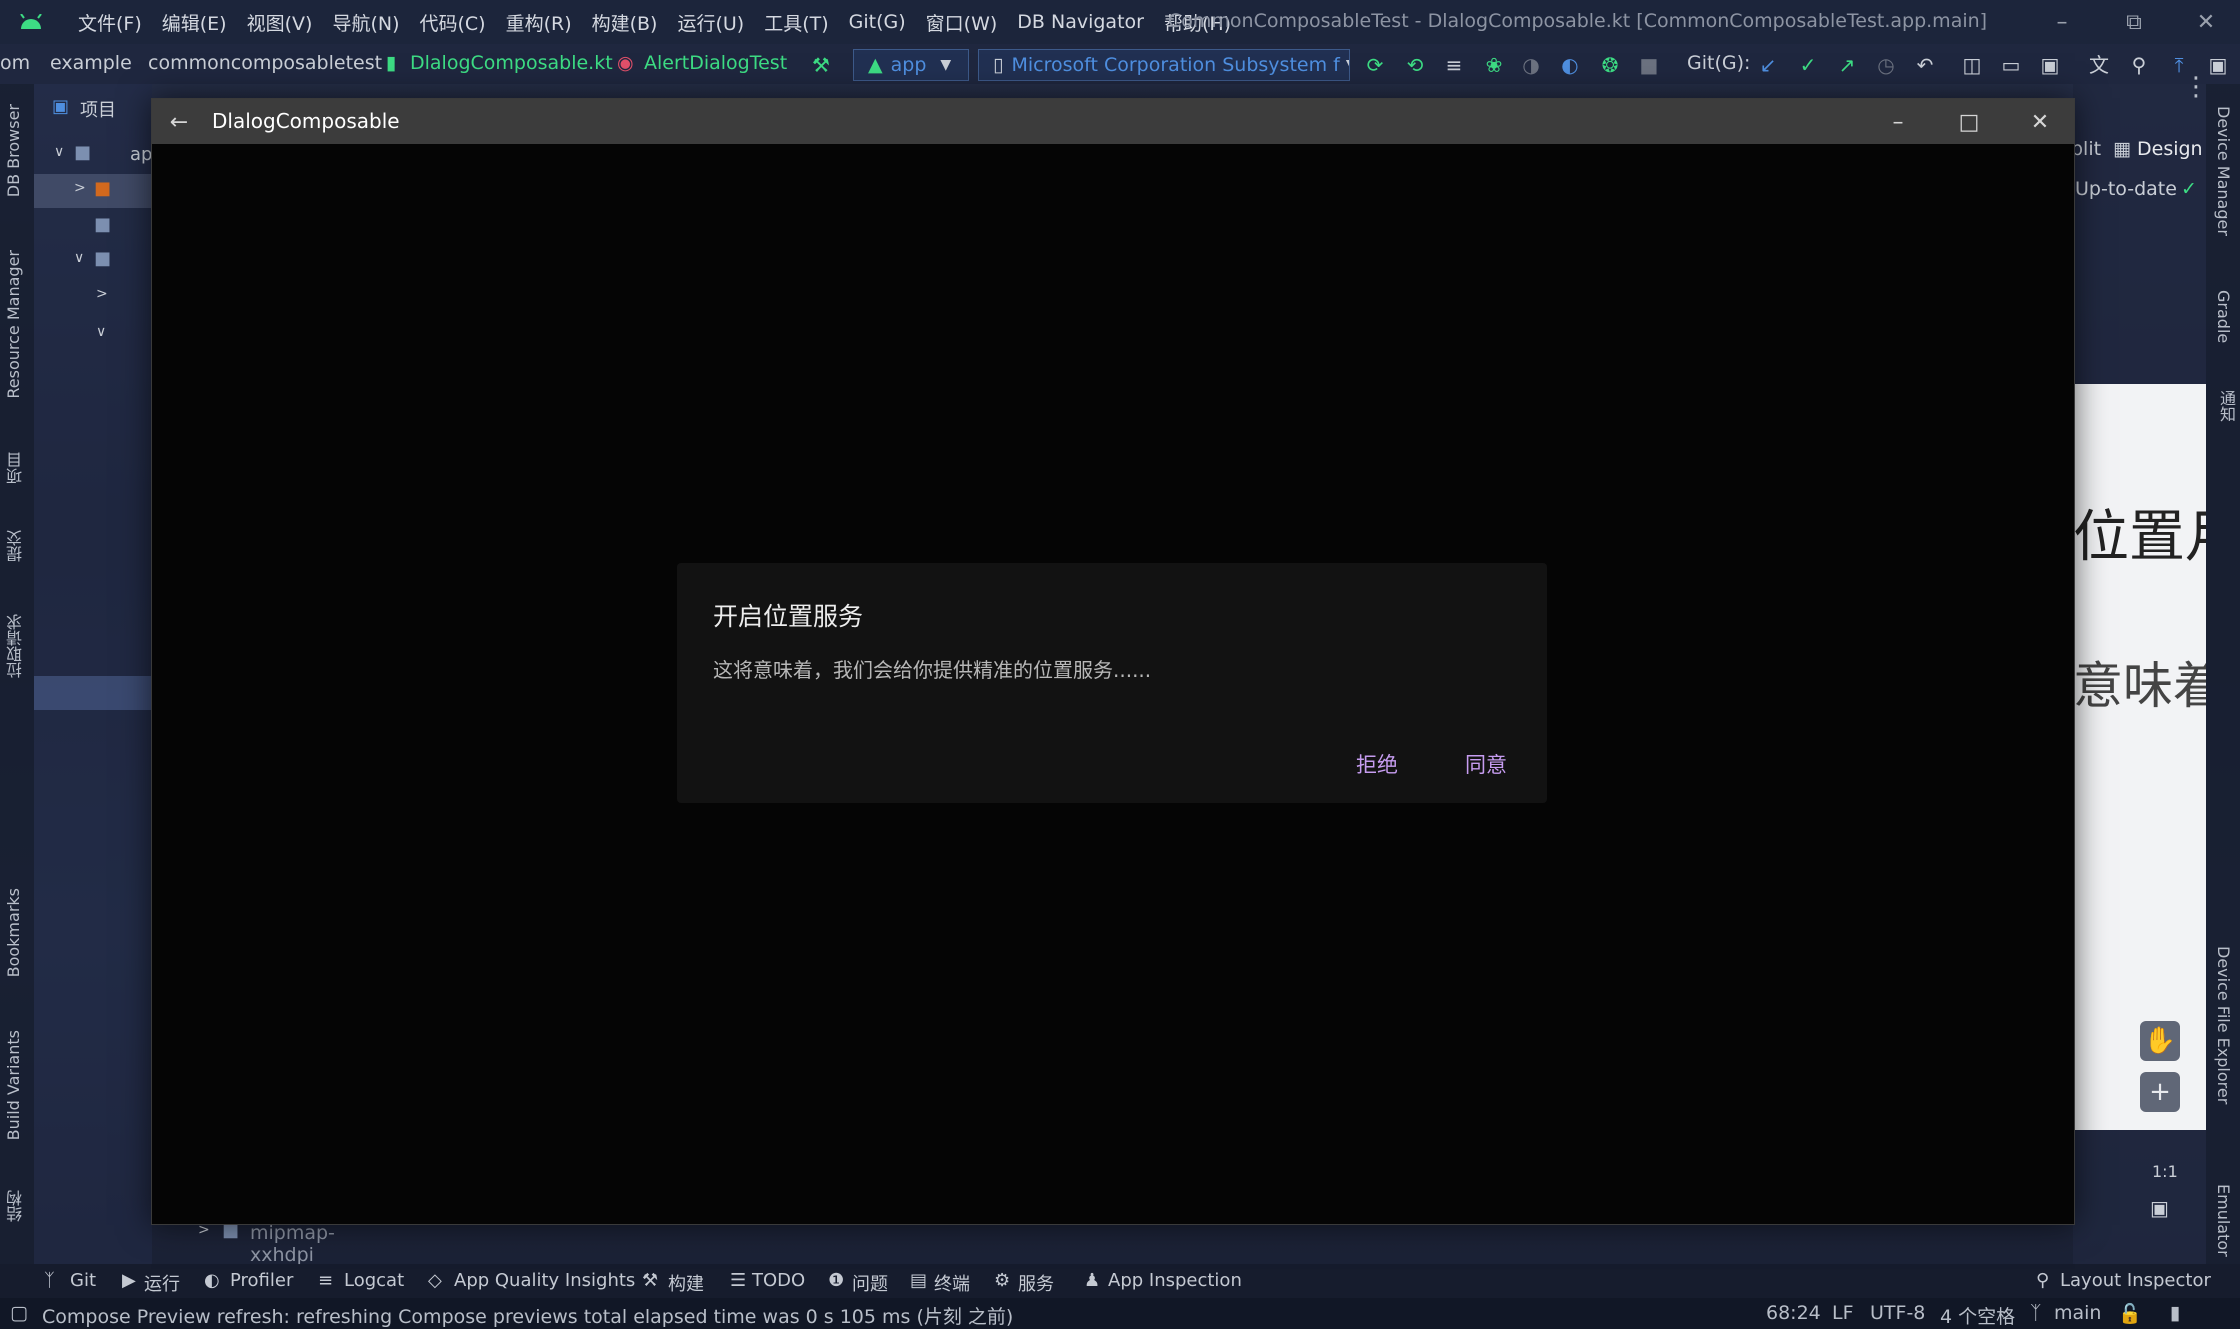 The width and height of the screenshot is (2240, 1329). What do you see at coordinates (1793, 1313) in the screenshot?
I see `cursor-position: 68:24` at bounding box center [1793, 1313].